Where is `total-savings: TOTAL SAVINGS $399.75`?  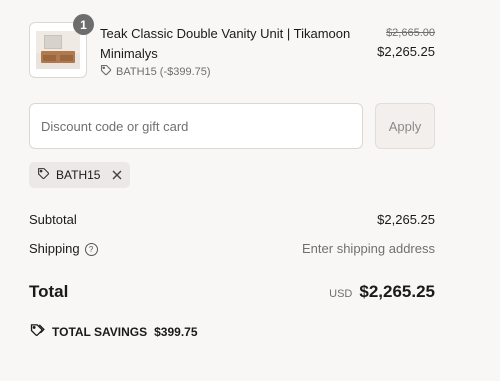 total-savings: TOTAL SAVINGS $399.75 is located at coordinates (113, 331).